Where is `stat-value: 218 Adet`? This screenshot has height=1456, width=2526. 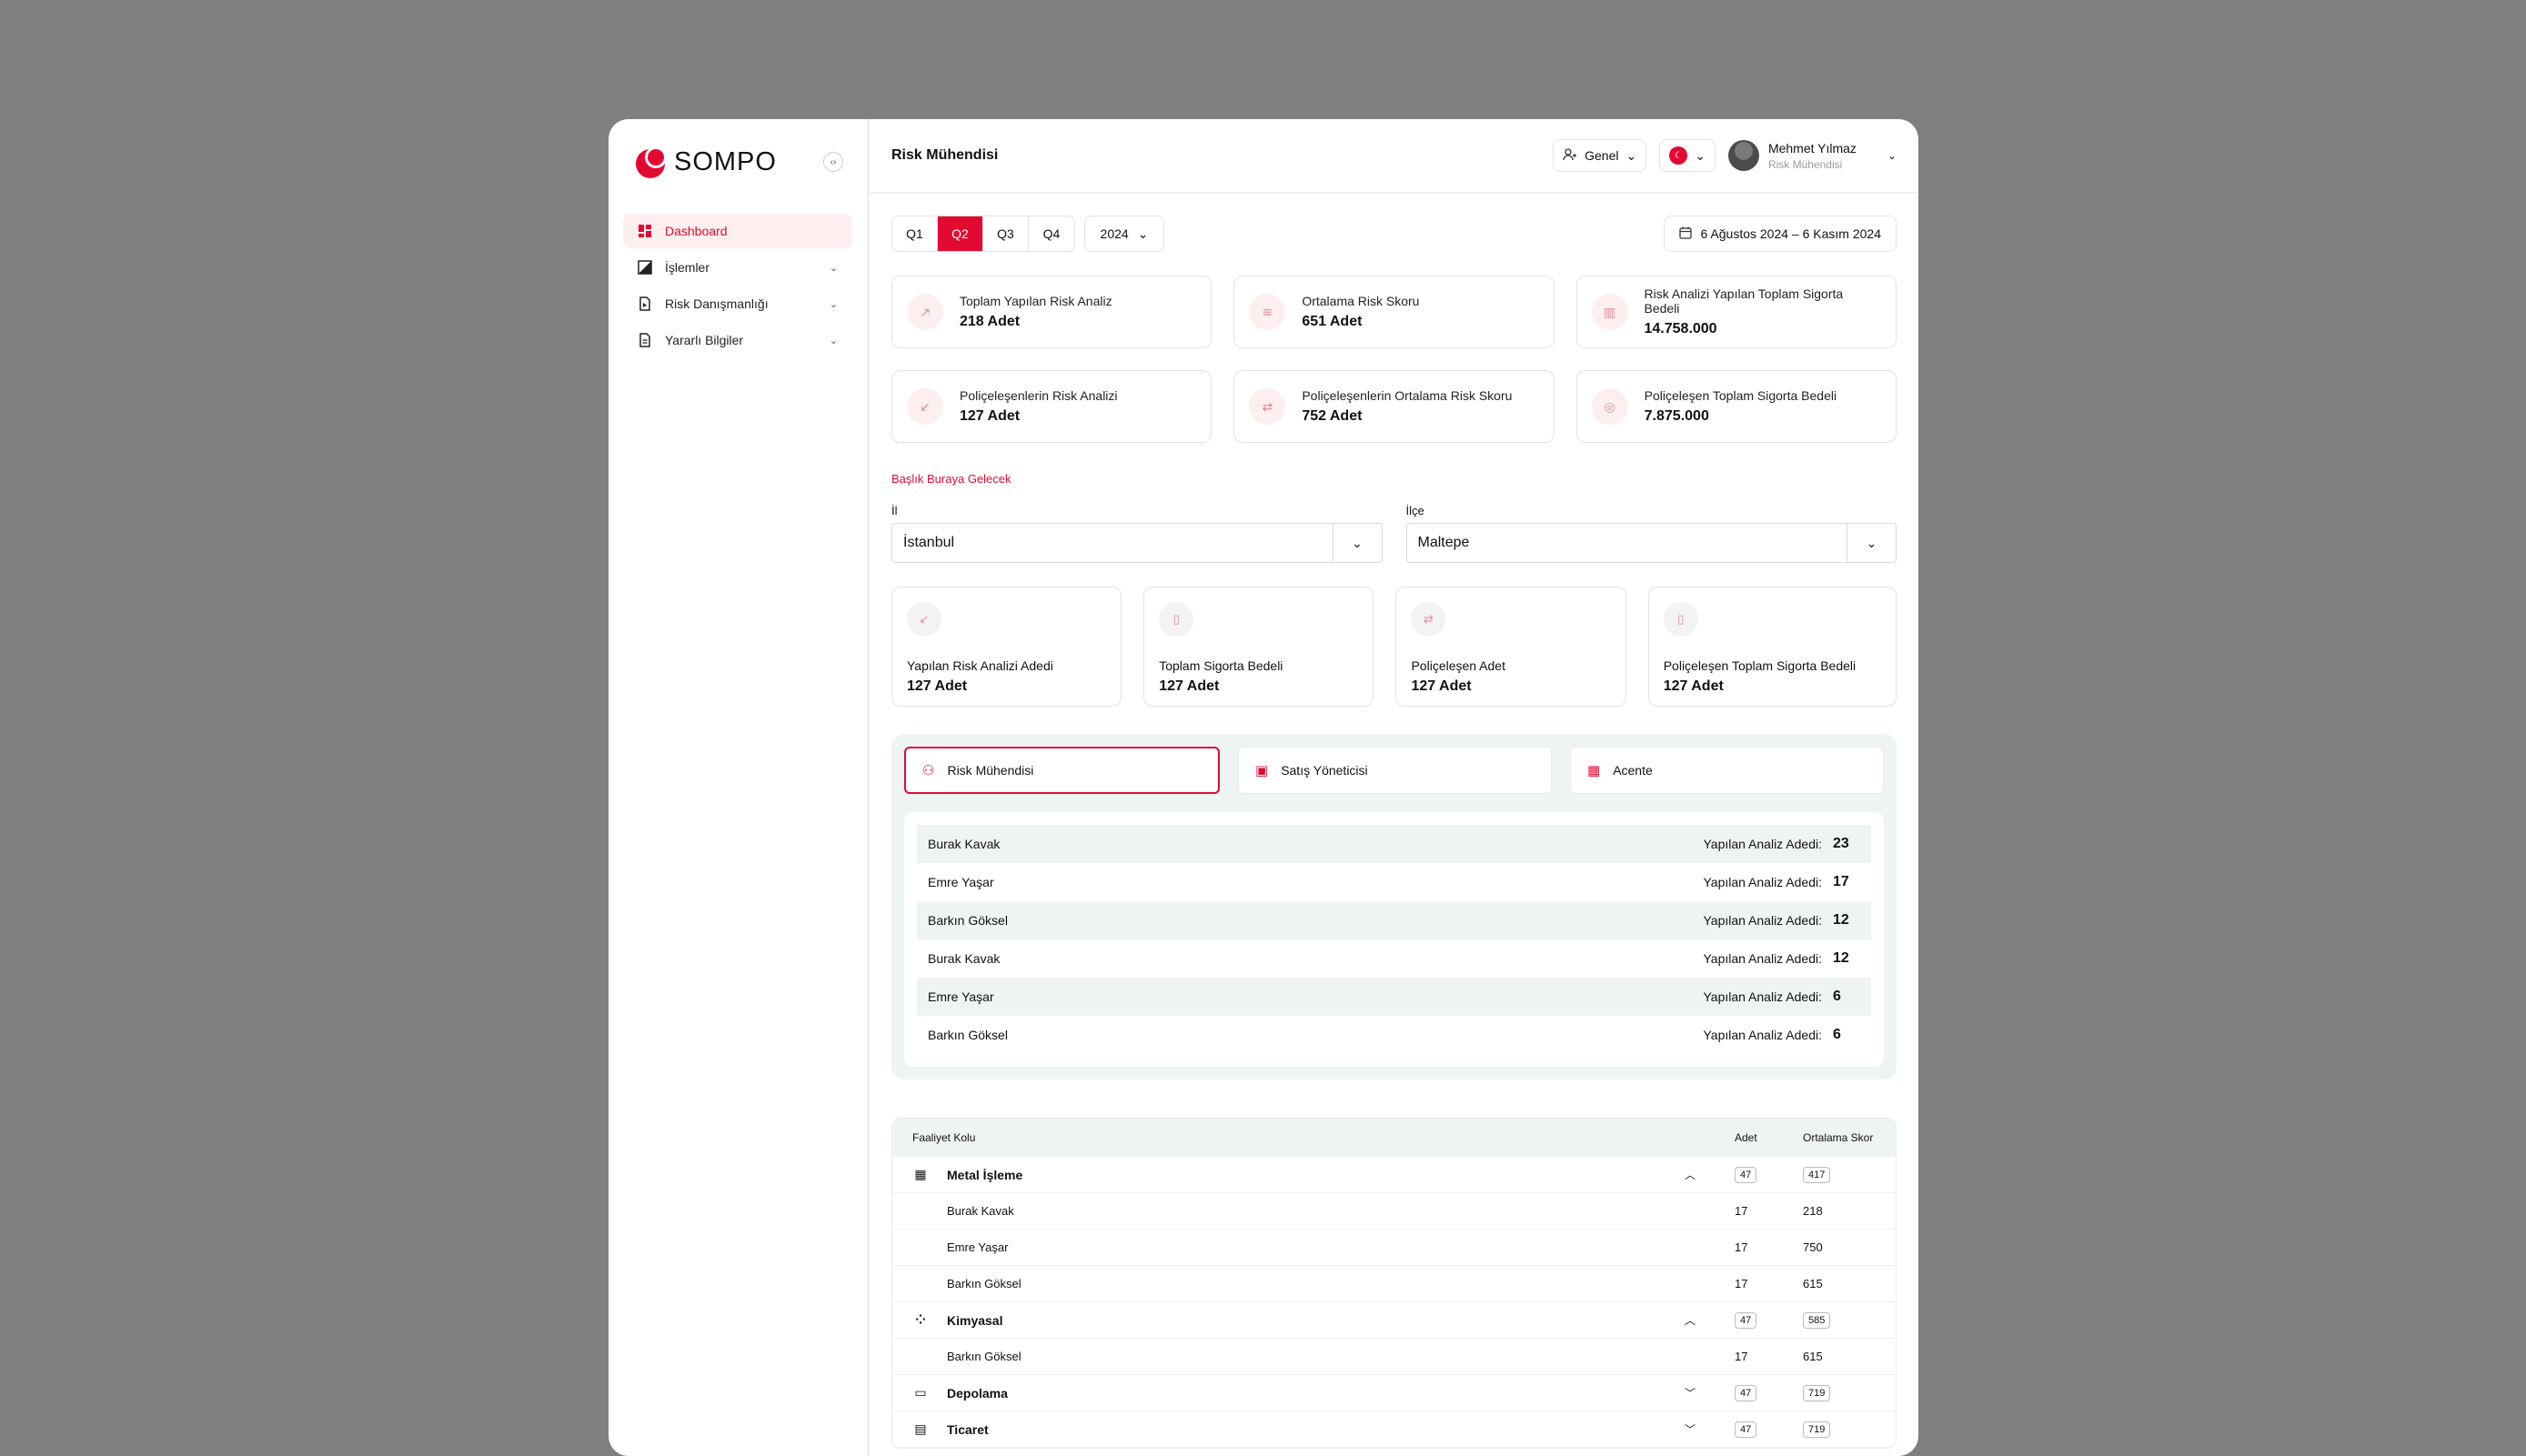 stat-value: 218 Adet is located at coordinates (990, 322).